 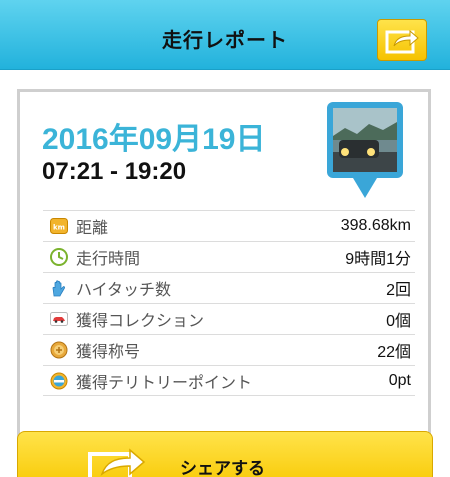 I want to click on stat-row-titles: 獲得称号 22個, so click(x=229, y=349).